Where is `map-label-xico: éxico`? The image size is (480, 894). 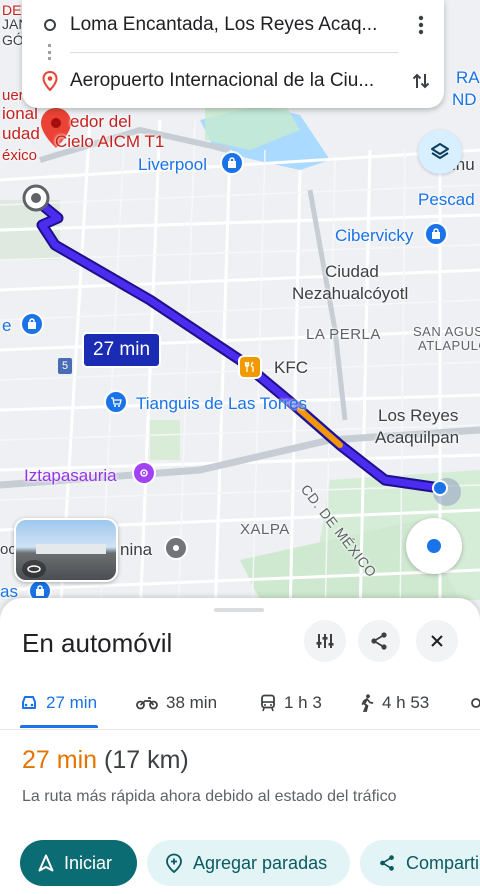 map-label-xico: éxico is located at coordinates (20, 155).